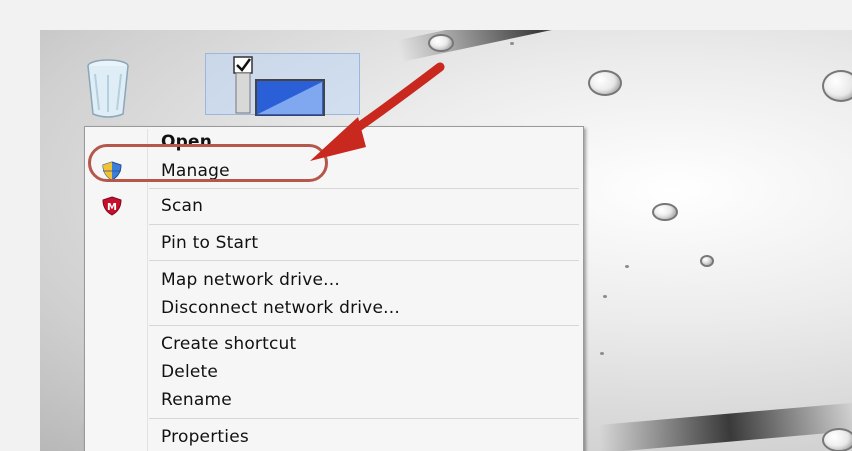 The height and width of the screenshot is (451, 852). I want to click on menu-item-label: Rename, so click(196, 400).